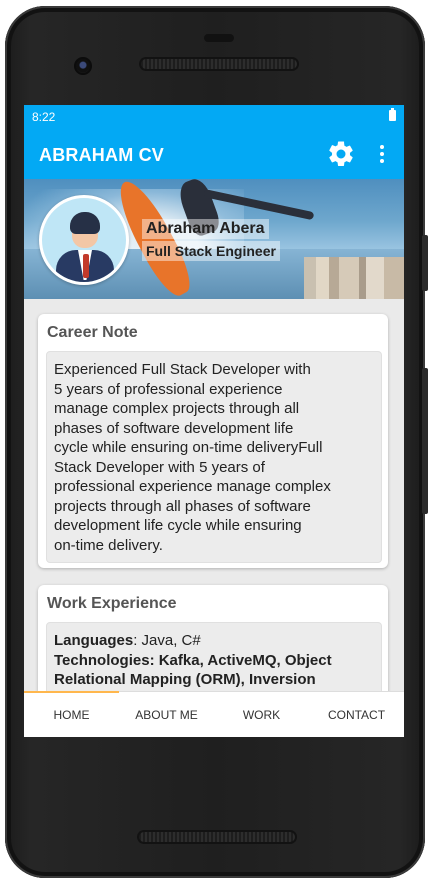 This screenshot has width=435, height=882. What do you see at coordinates (177, 408) in the screenshot?
I see `career-note-line: manage complex projects through all` at bounding box center [177, 408].